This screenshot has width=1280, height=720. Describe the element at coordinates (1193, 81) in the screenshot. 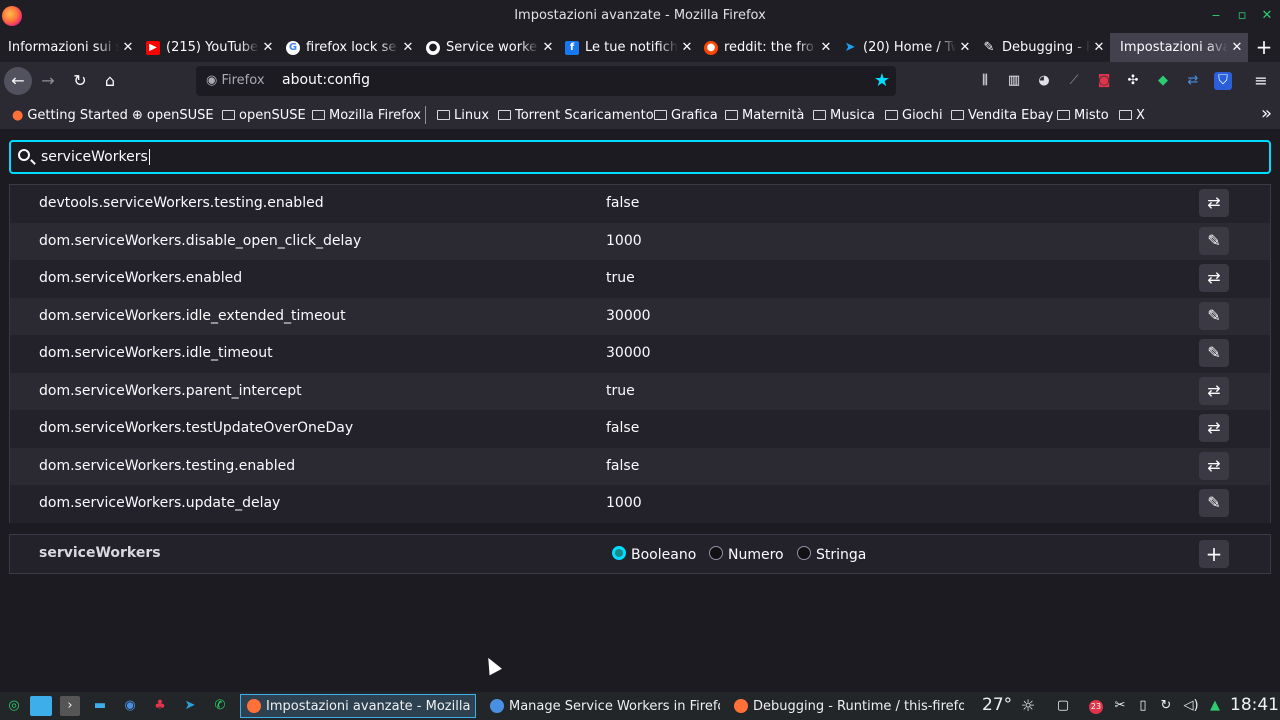

I see `translate-icon: ⇄` at that location.